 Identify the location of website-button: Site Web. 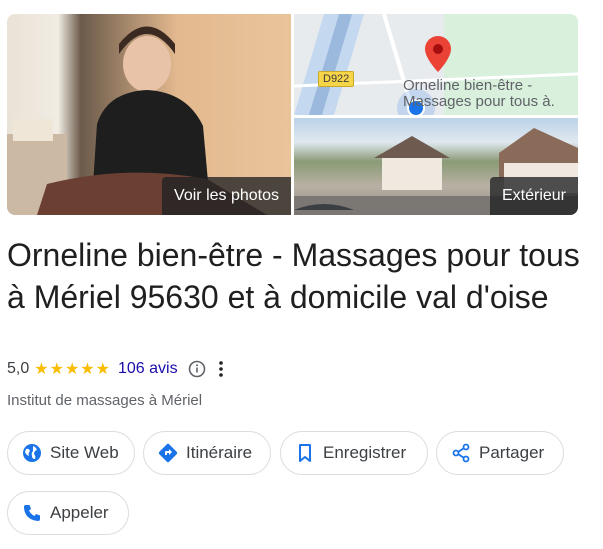
(71, 453).